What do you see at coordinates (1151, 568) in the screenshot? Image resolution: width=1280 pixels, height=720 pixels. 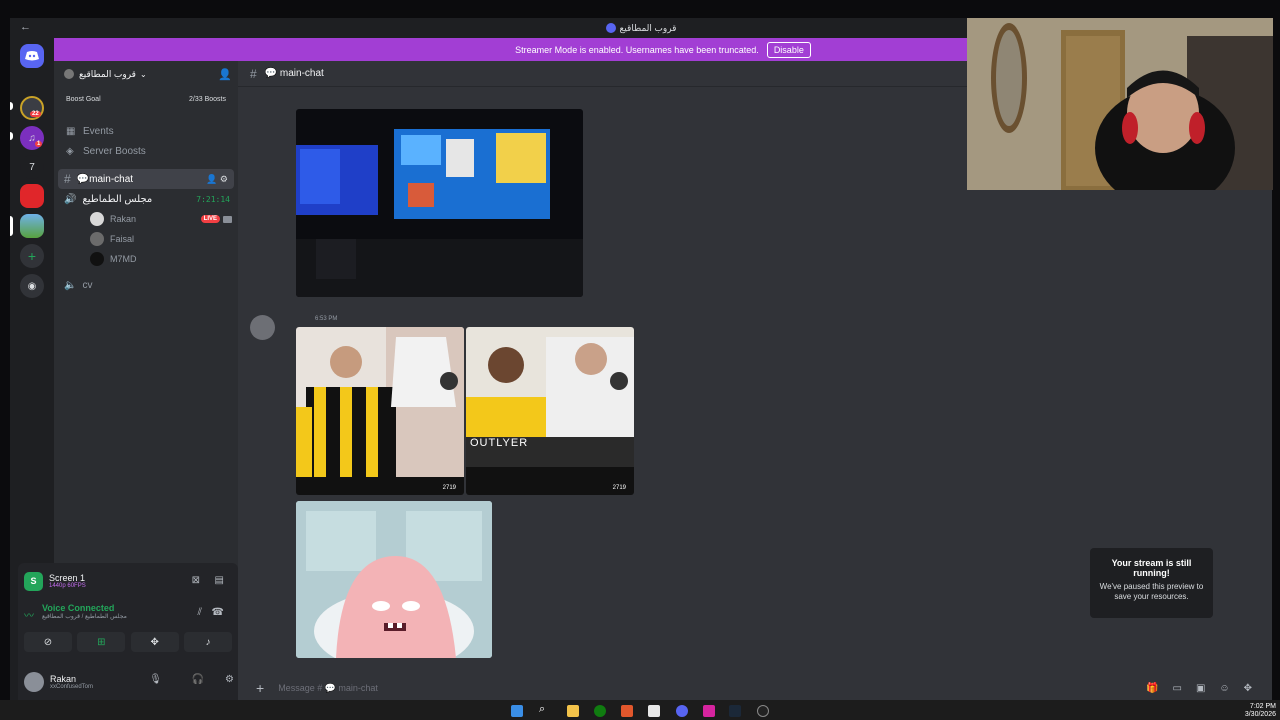 I see `toast-title: Your stream is still running!` at bounding box center [1151, 568].